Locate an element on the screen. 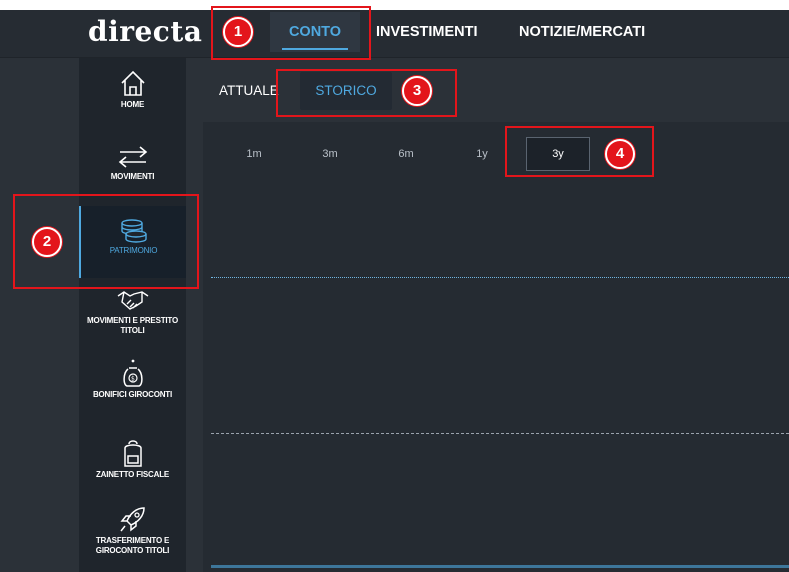  sidebar-label-trasferimento: TRASFERIMENTO E GIROCONTO TITOLI is located at coordinates (132, 545).